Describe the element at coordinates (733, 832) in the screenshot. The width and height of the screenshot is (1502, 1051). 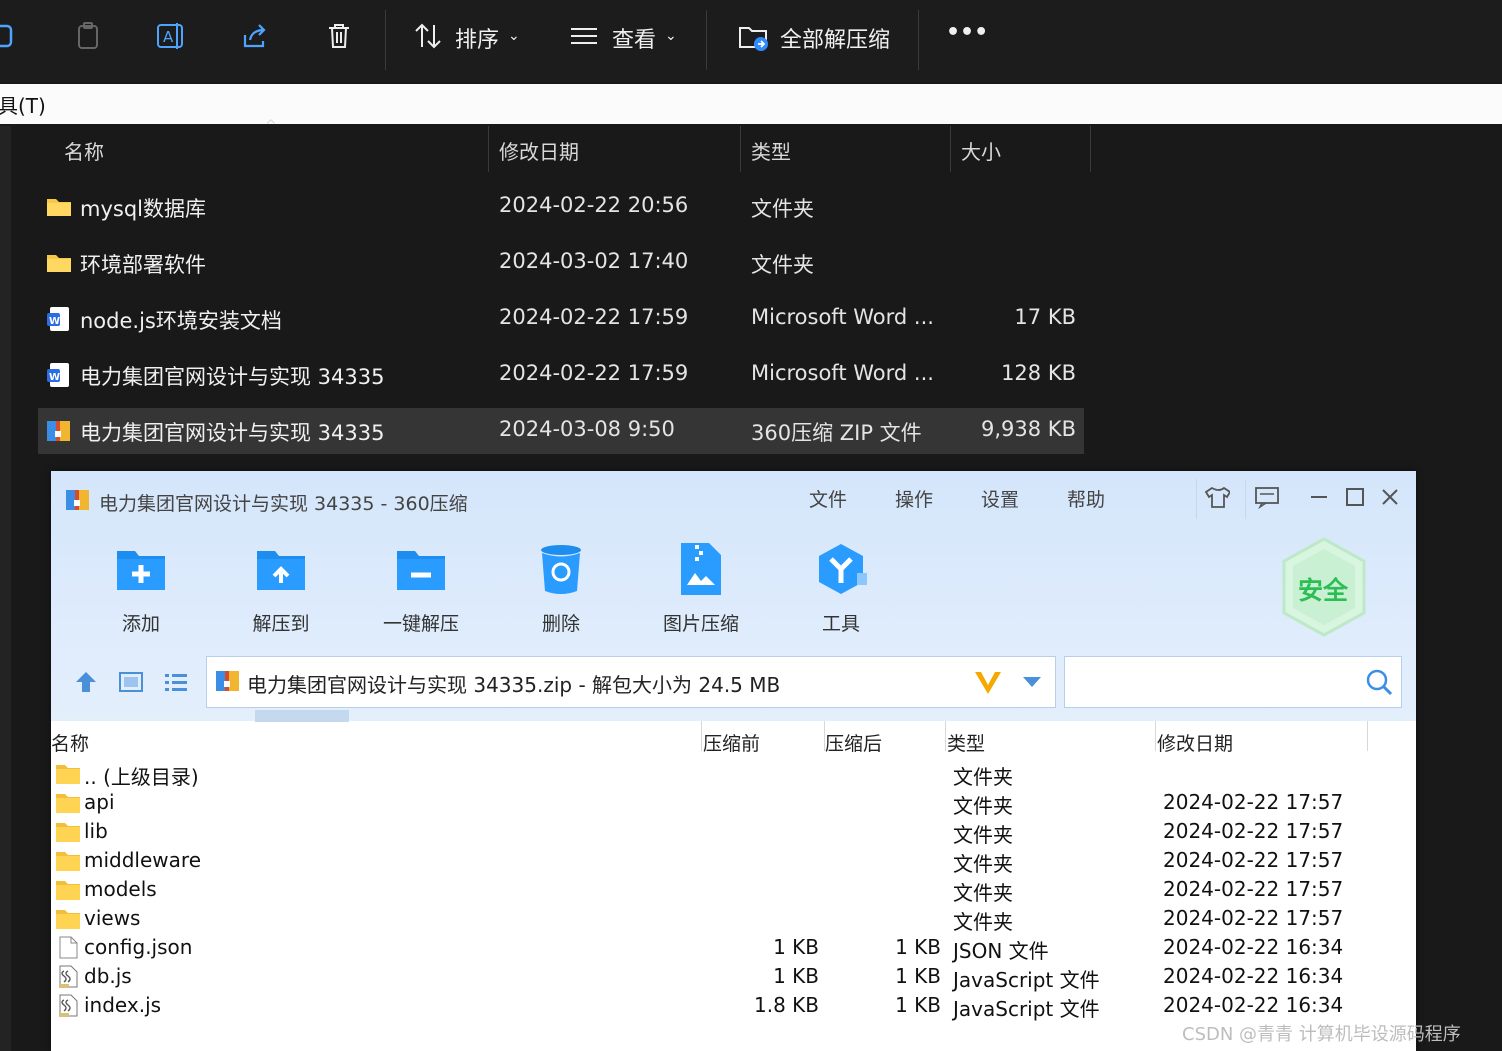
I see `zip-list-row: lib 文件夹 2024-02-22 17:57` at that location.